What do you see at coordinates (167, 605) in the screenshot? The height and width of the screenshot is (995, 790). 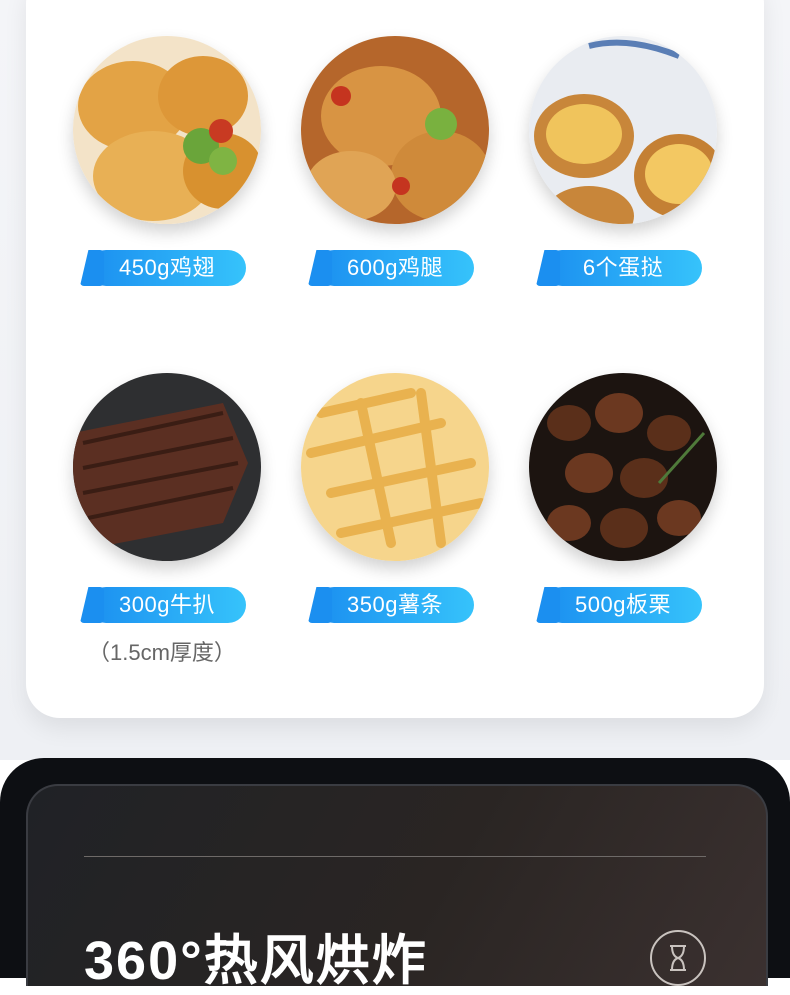 I see `food-label-pill: 300g牛扒` at bounding box center [167, 605].